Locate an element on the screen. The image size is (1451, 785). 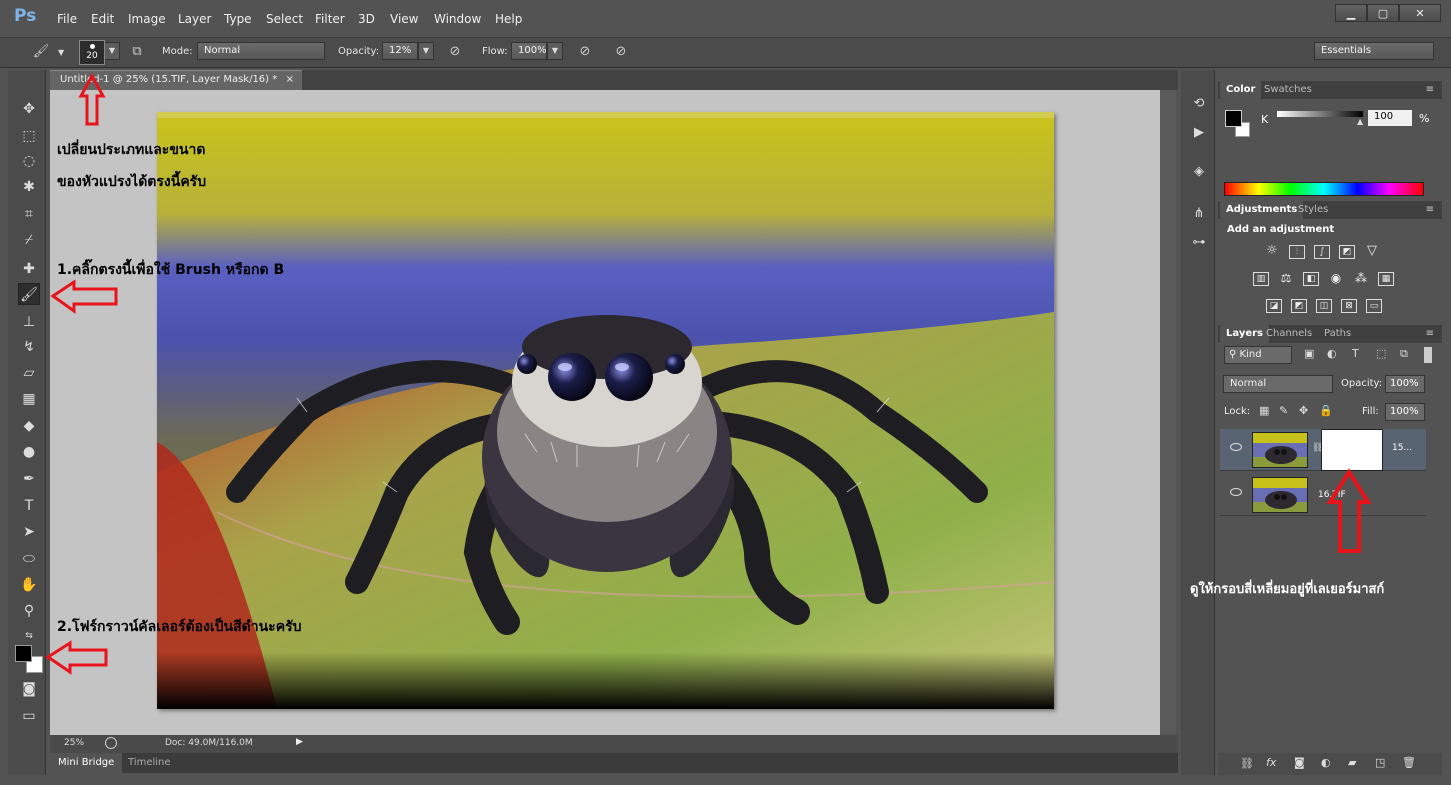
brush-size-preview: 20 is located at coordinates (92, 52).